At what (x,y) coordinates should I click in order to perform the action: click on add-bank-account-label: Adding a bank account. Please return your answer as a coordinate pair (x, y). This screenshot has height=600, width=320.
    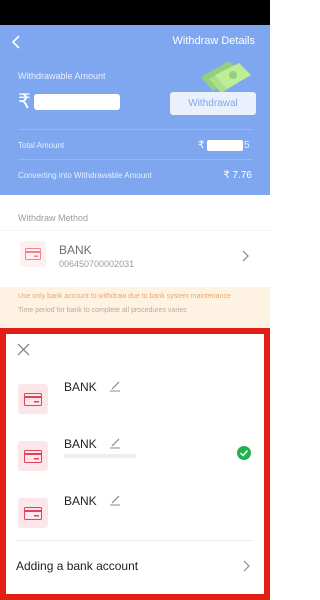
    Looking at the image, I should click on (77, 566).